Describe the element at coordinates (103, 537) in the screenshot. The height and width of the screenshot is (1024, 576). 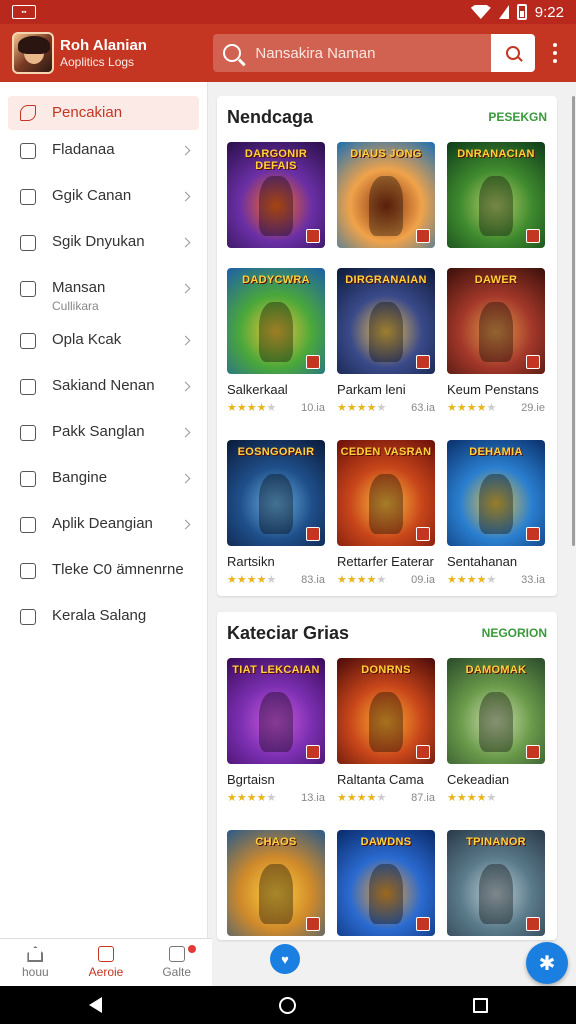
I see `sidebar-item-9: Aplik Deangian` at that location.